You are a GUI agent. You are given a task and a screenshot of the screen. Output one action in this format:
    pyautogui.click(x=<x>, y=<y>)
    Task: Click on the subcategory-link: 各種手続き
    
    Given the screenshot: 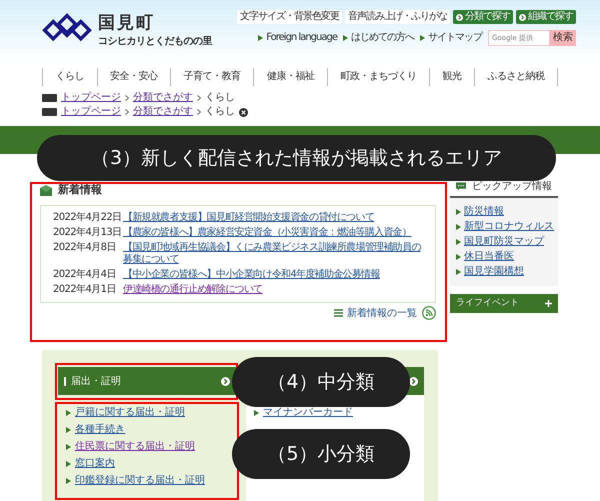 What is the action you would take?
    pyautogui.click(x=147, y=430)
    